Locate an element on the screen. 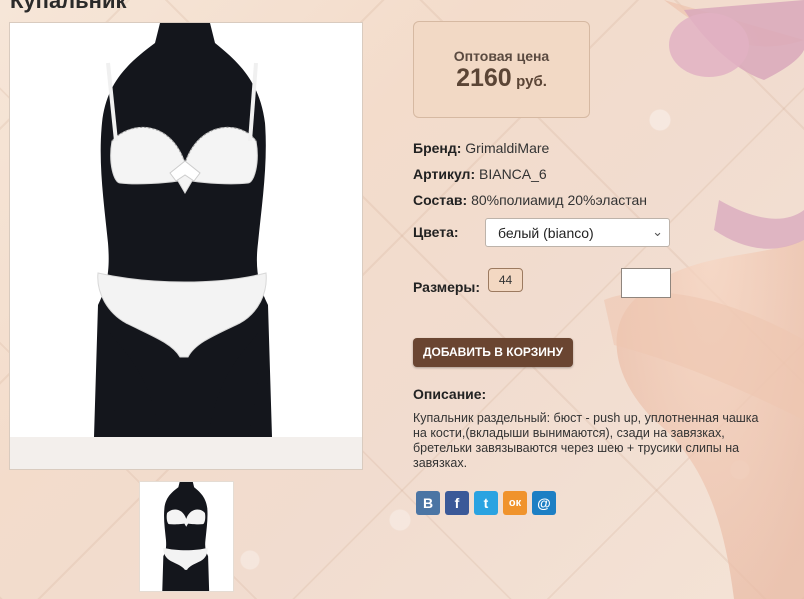  description-title: Описание: is located at coordinates (450, 394).